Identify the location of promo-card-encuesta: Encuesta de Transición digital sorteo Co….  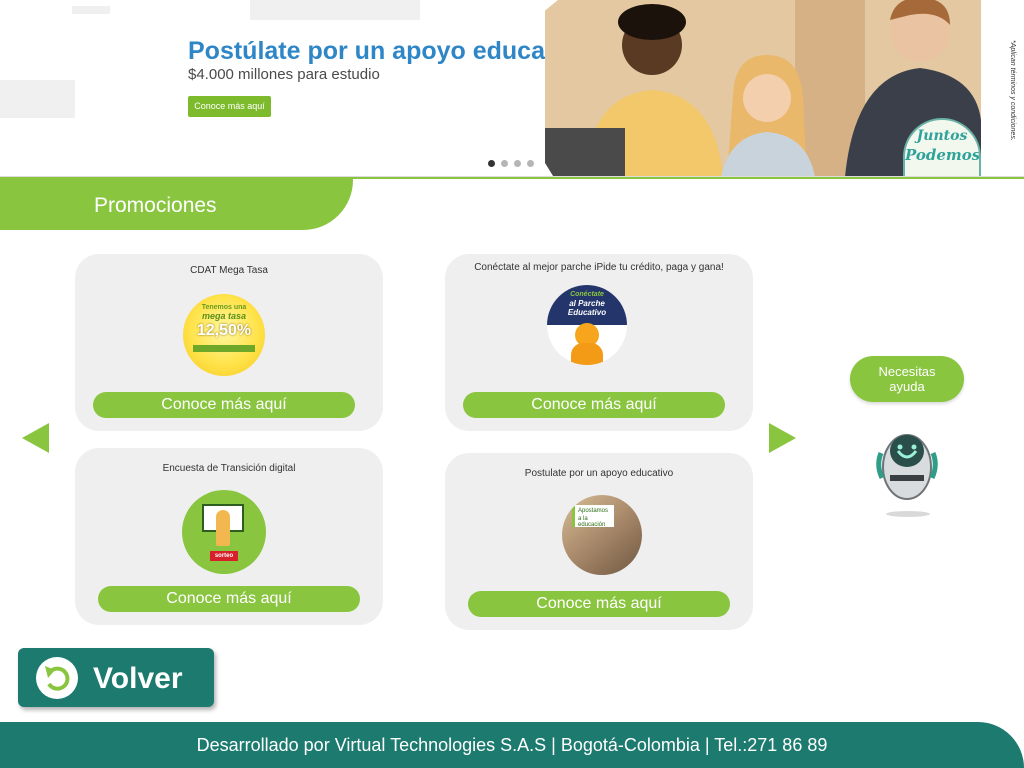
(229, 536).